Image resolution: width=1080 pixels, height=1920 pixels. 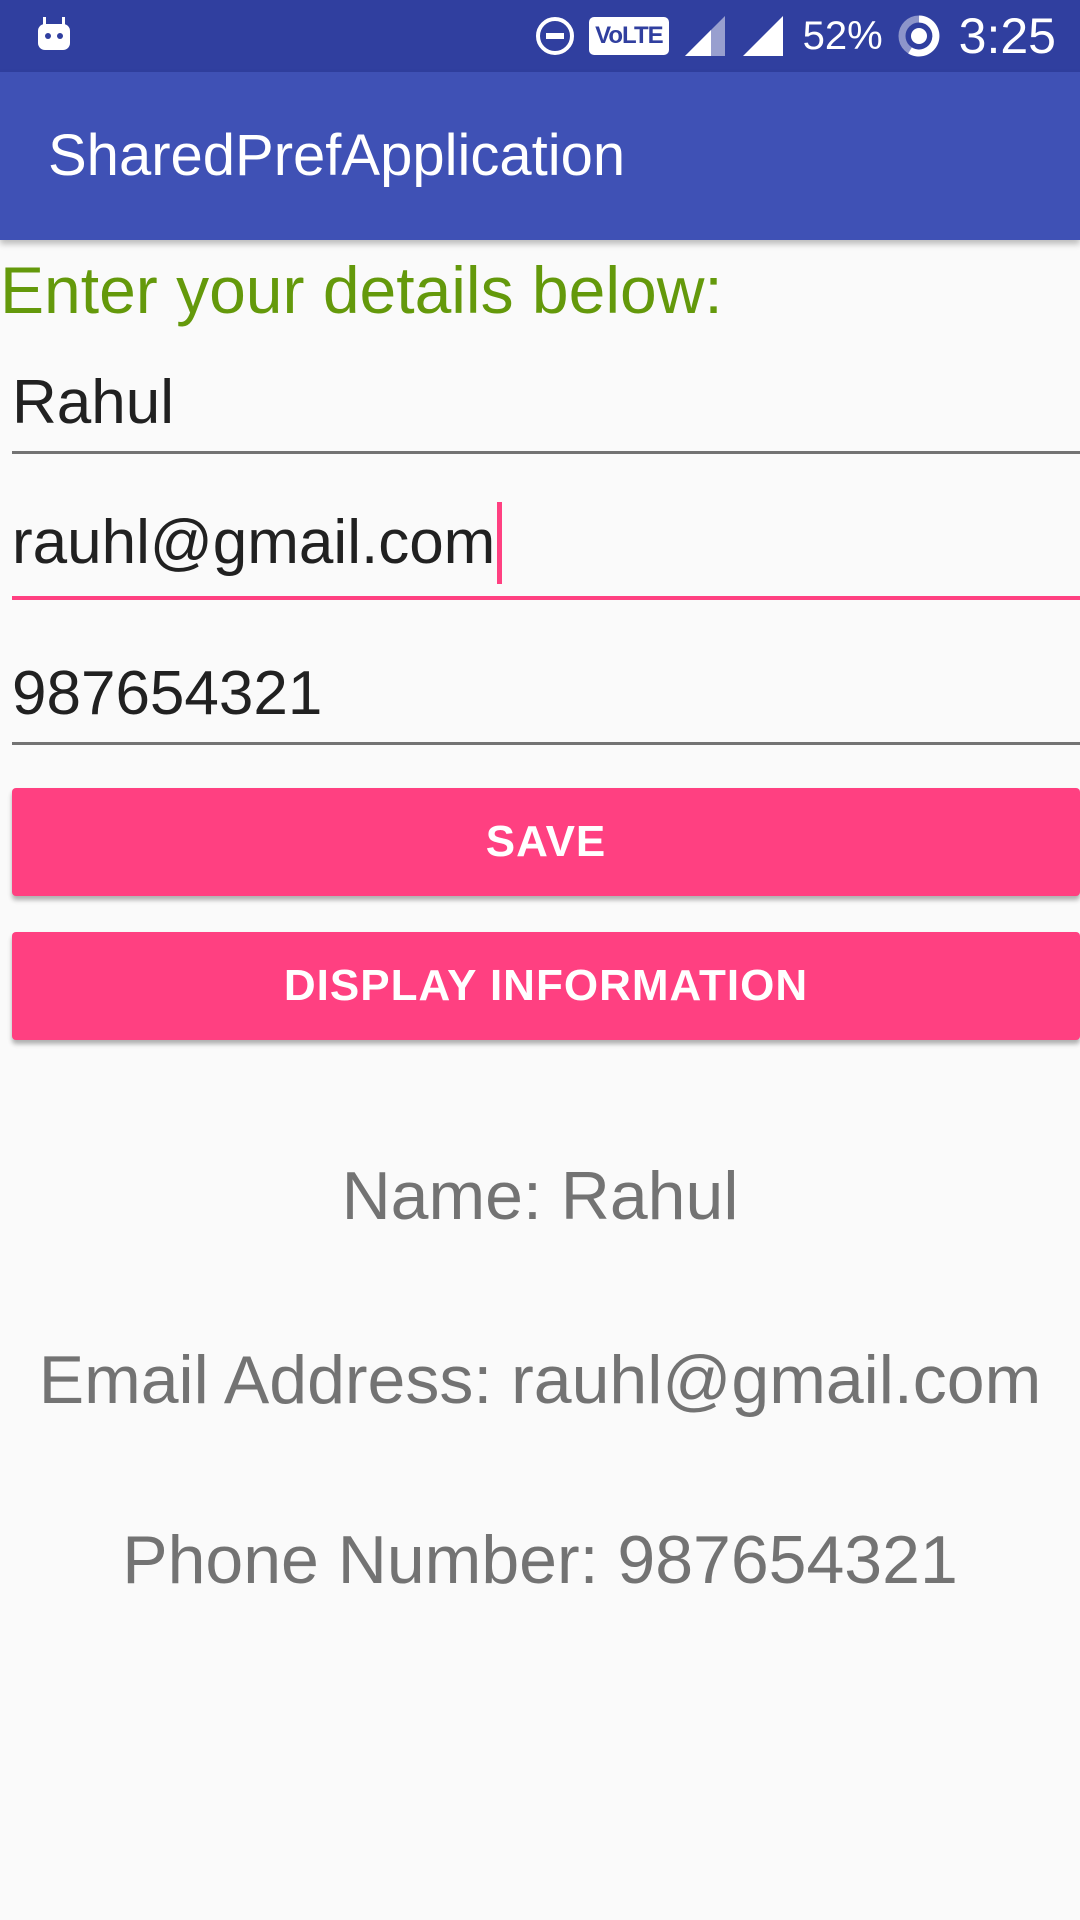 I want to click on info-phone: Phone Number: 987654321, so click(x=540, y=1560).